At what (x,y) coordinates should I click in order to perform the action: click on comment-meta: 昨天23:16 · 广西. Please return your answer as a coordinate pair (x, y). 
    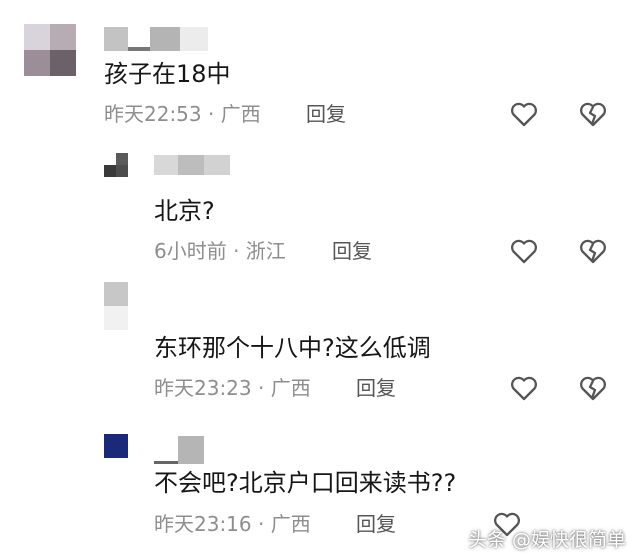
    Looking at the image, I should click on (232, 524).